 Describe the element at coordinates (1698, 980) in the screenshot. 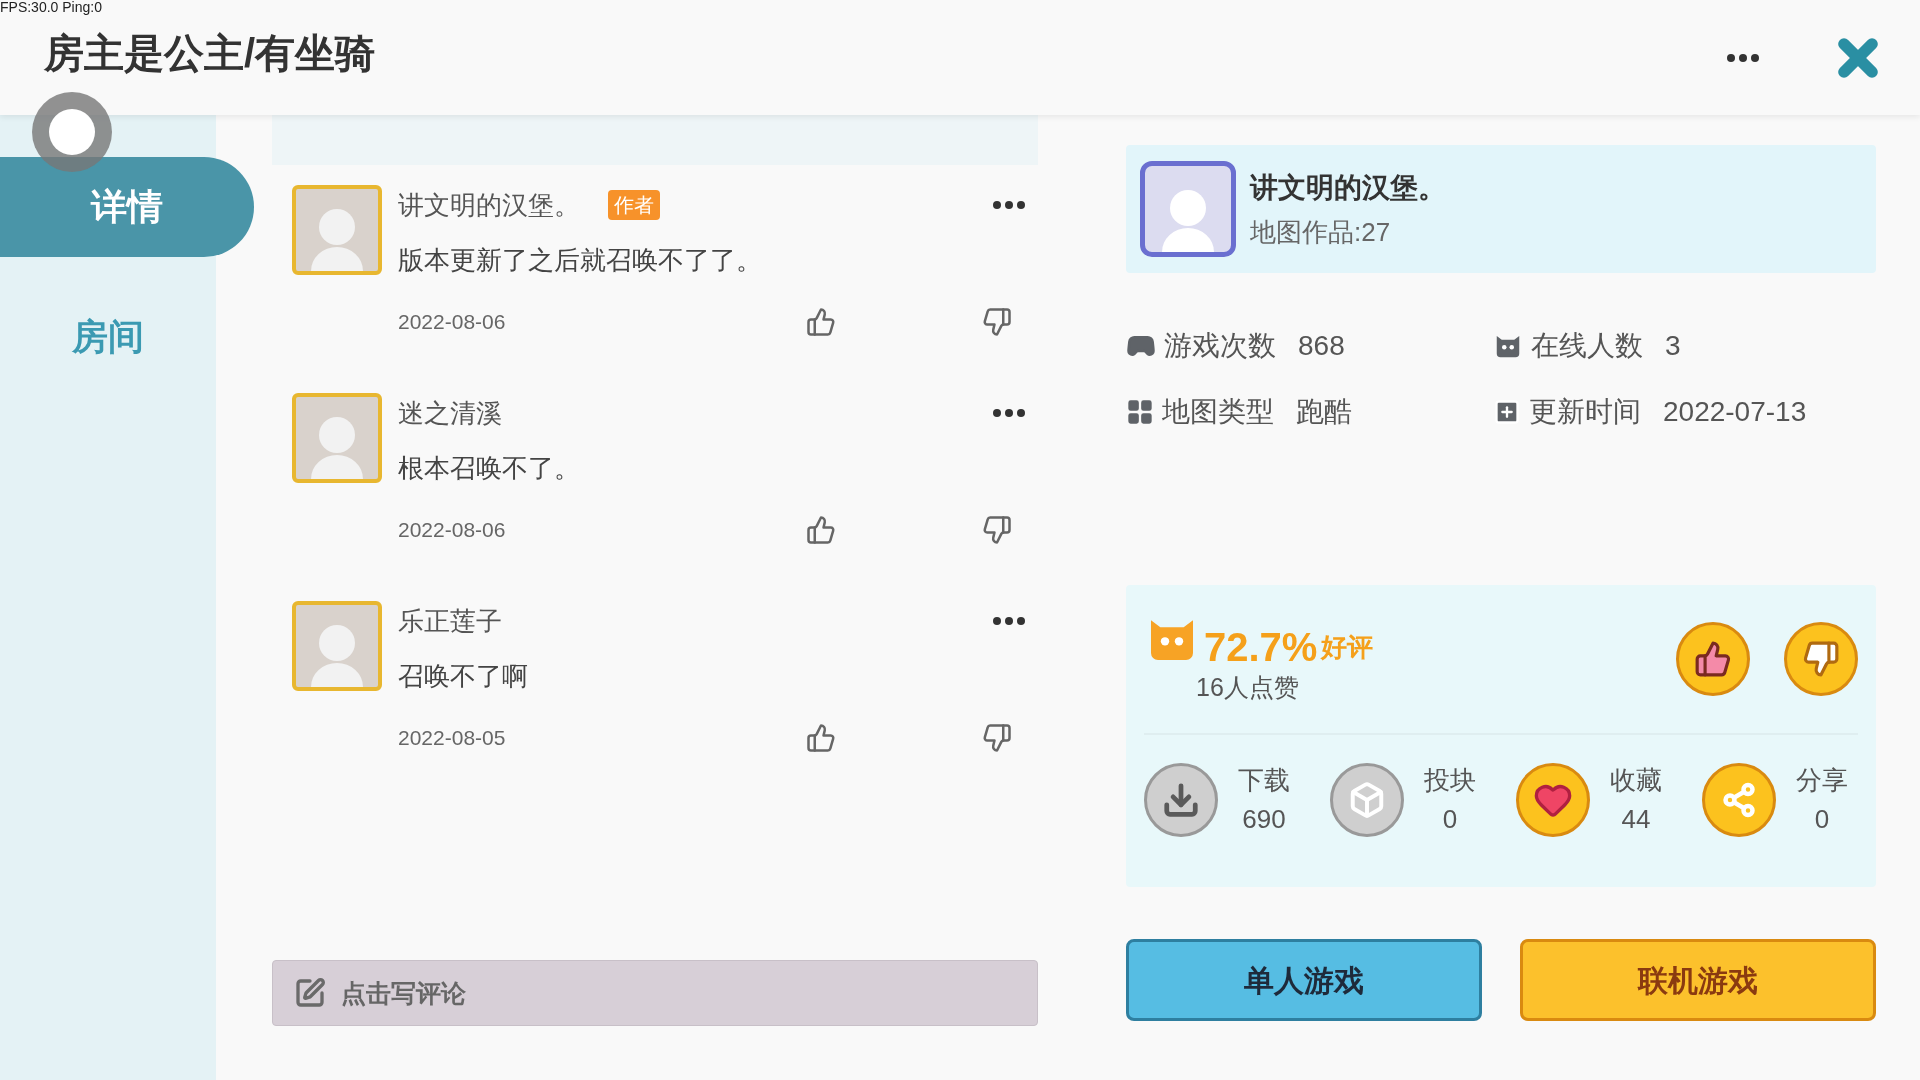

I see `play-button: 联机游戏` at that location.